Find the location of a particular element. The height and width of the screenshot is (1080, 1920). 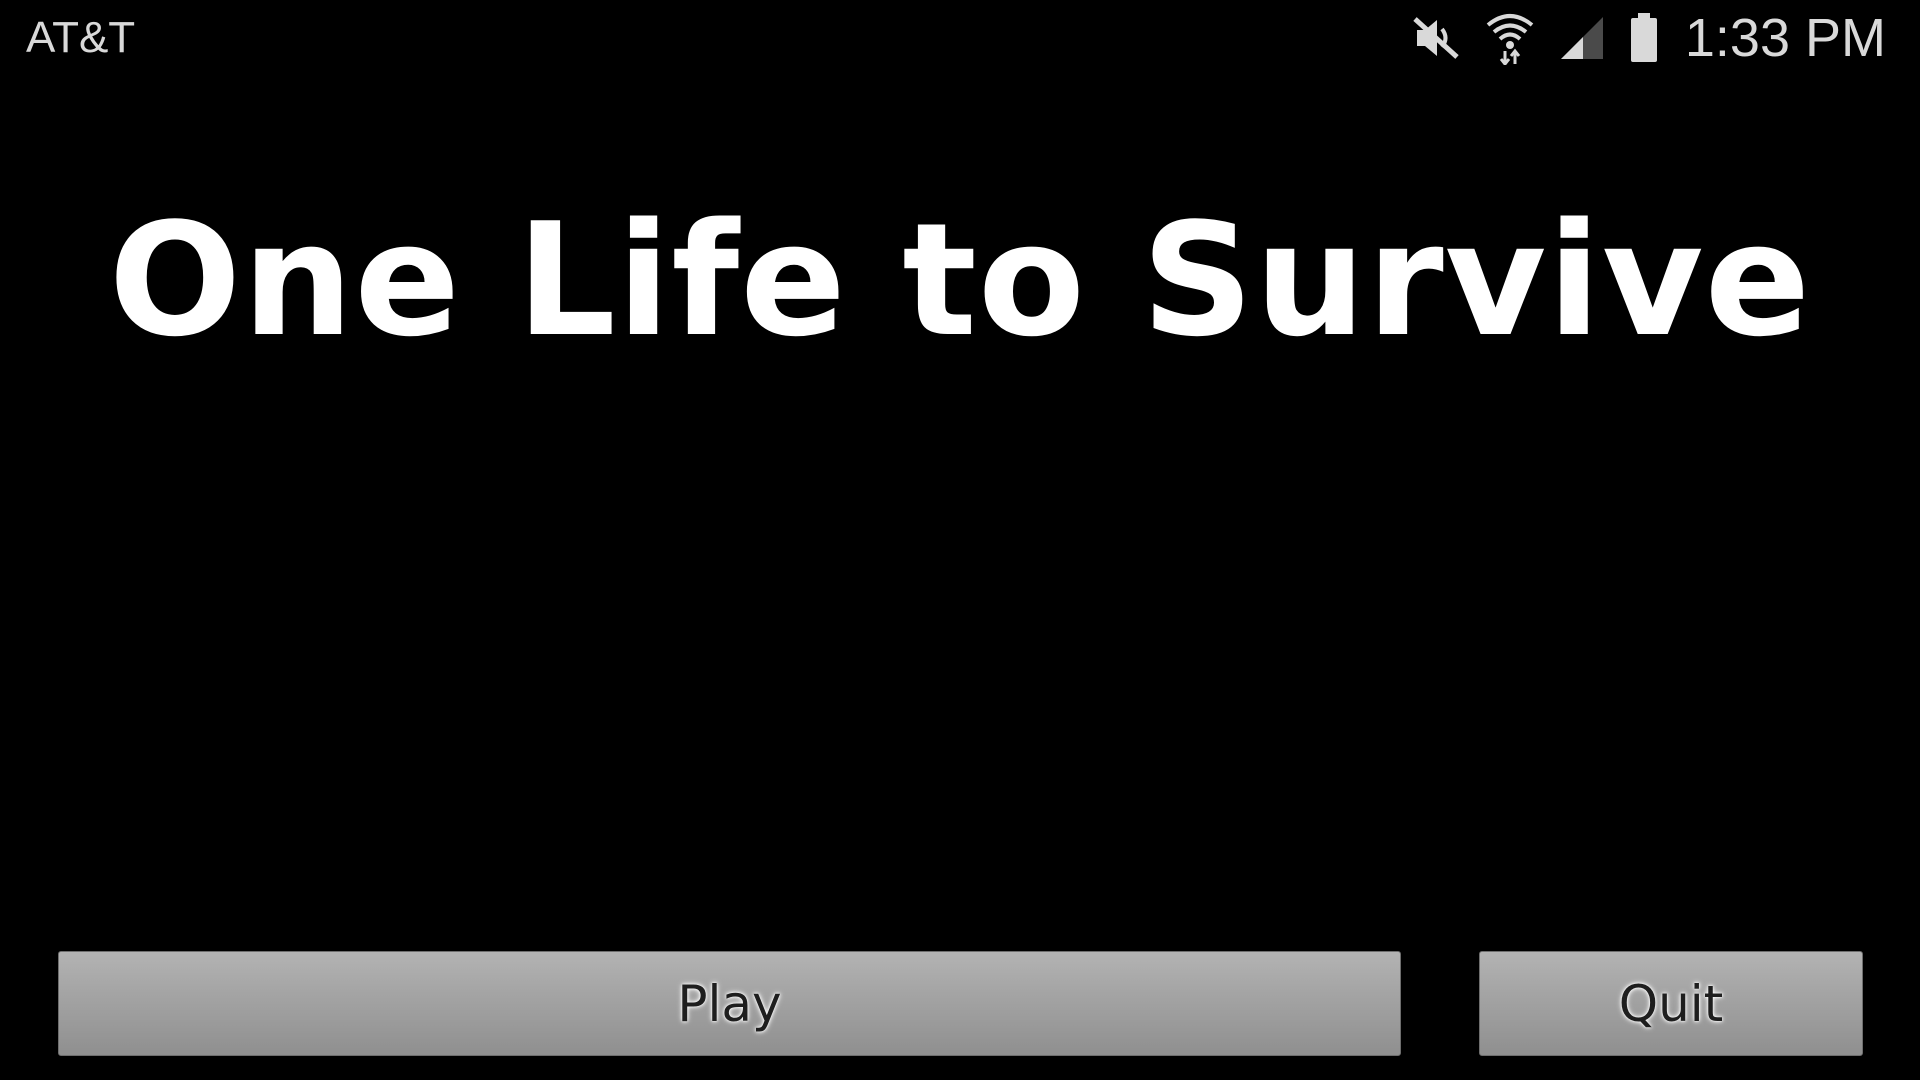

mute-icon is located at coordinates (1436, 38).